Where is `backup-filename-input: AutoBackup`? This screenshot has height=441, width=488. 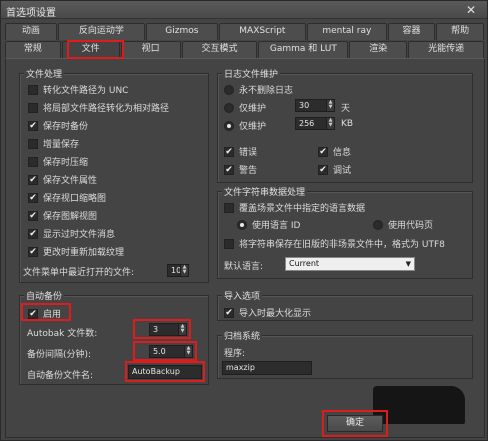 backup-filename-input: AutoBackup is located at coordinates (165, 372).